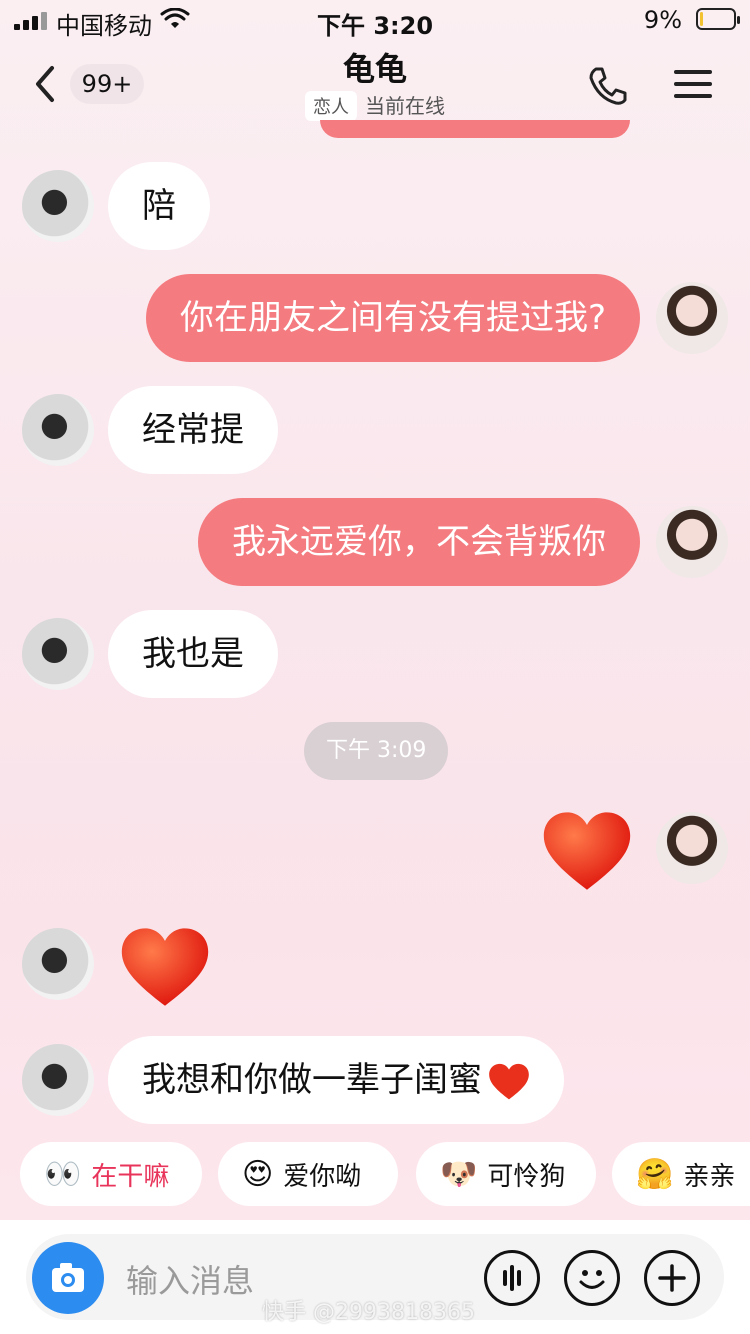 This screenshot has height=1334, width=750. I want to click on heart-eyes-icon: 😍, so click(258, 1174).